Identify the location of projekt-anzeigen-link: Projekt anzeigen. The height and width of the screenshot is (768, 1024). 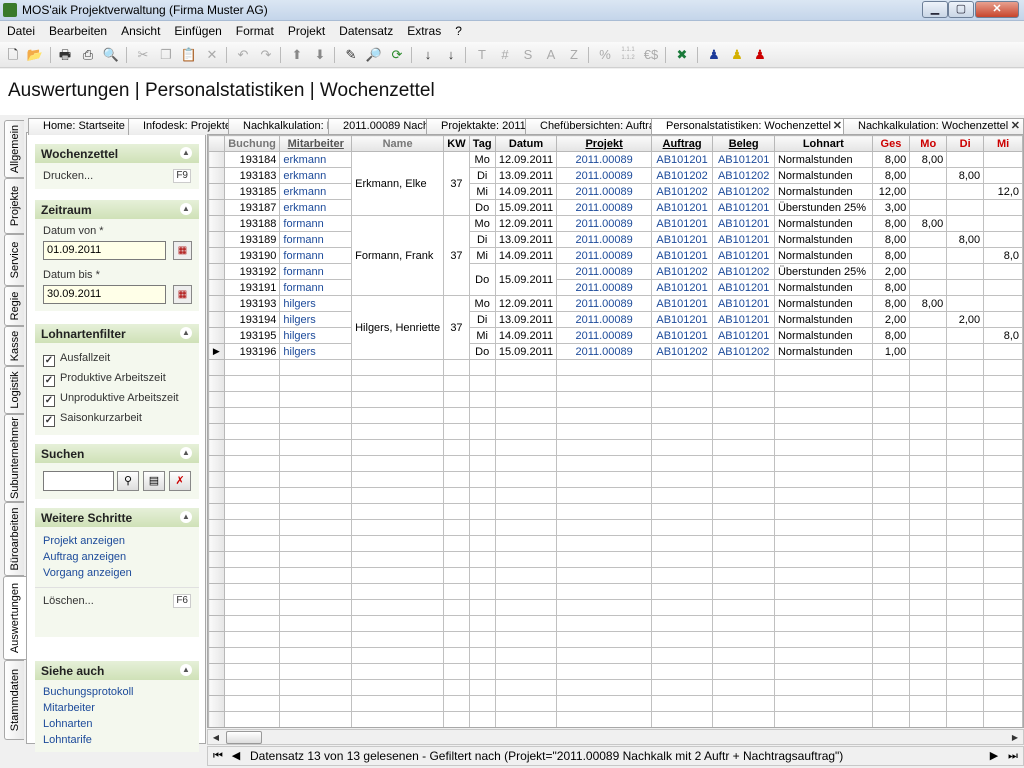
(84, 541).